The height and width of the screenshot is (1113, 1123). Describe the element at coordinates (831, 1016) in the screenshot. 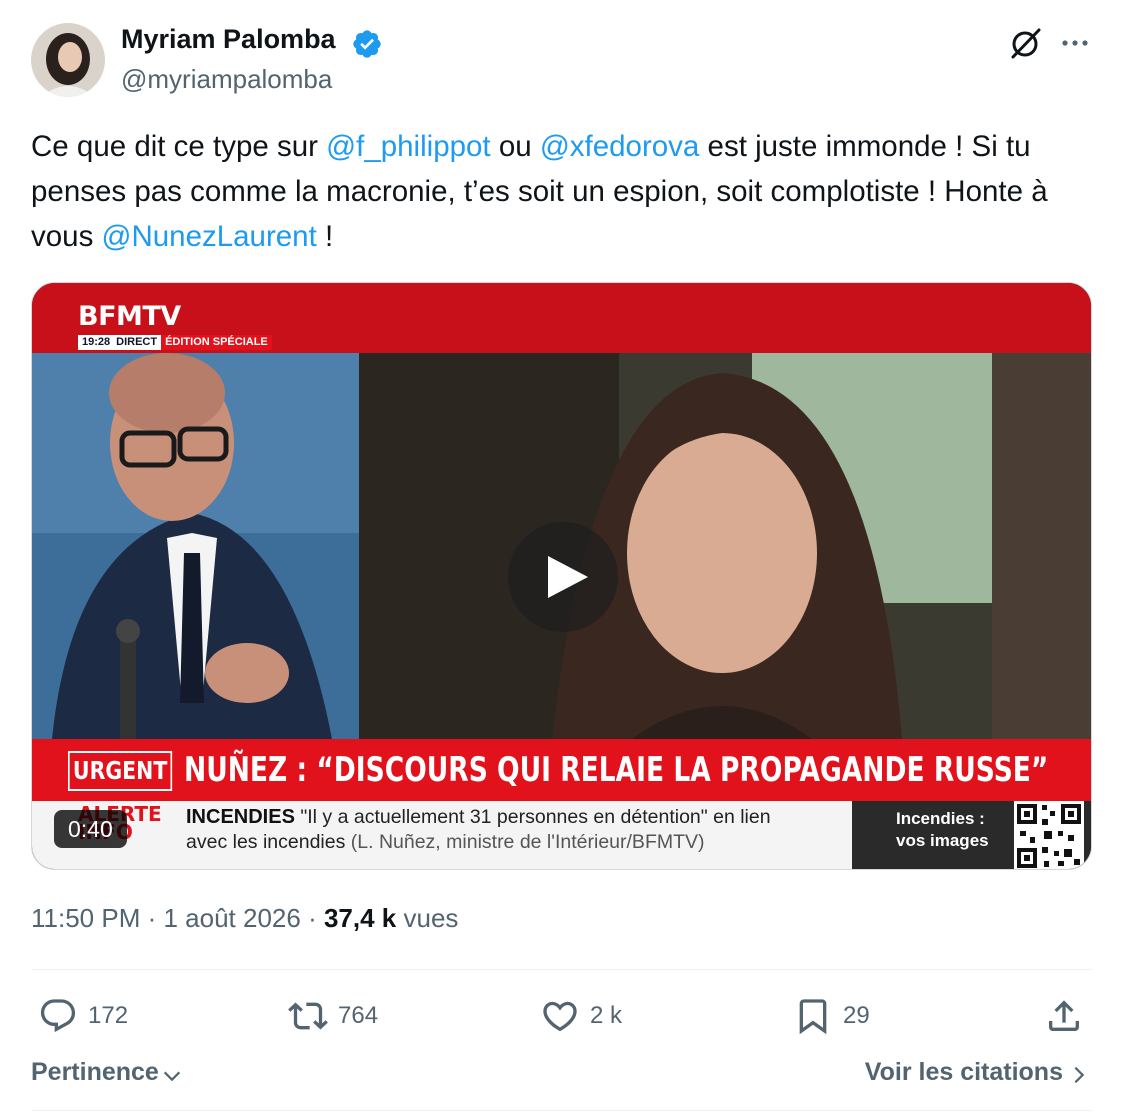

I see `bookmark-button: 29` at that location.